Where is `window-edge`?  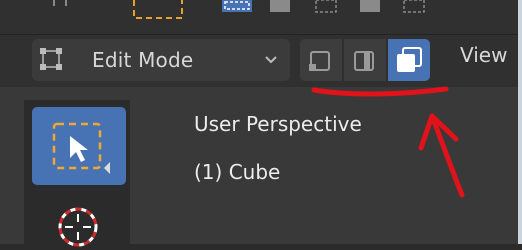 window-edge is located at coordinates (520, 122).